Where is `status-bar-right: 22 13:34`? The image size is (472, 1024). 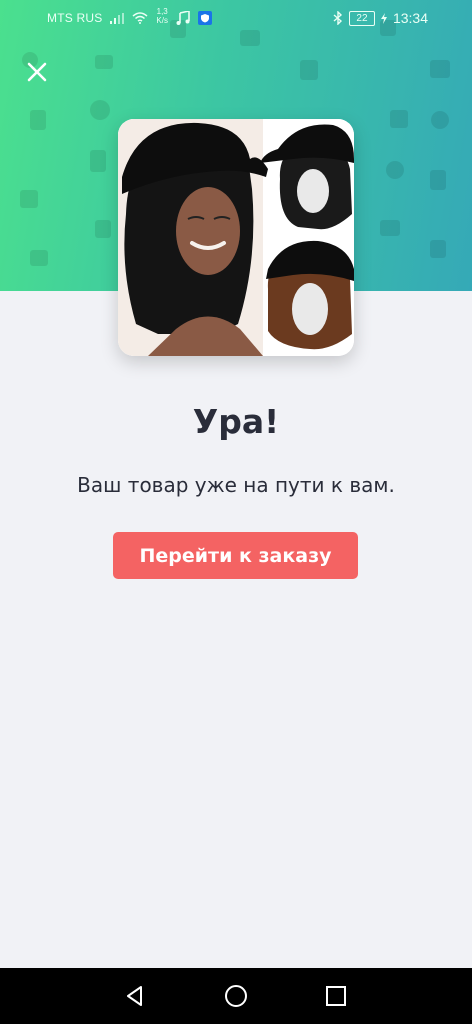 status-bar-right: 22 13:34 is located at coordinates (380, 18).